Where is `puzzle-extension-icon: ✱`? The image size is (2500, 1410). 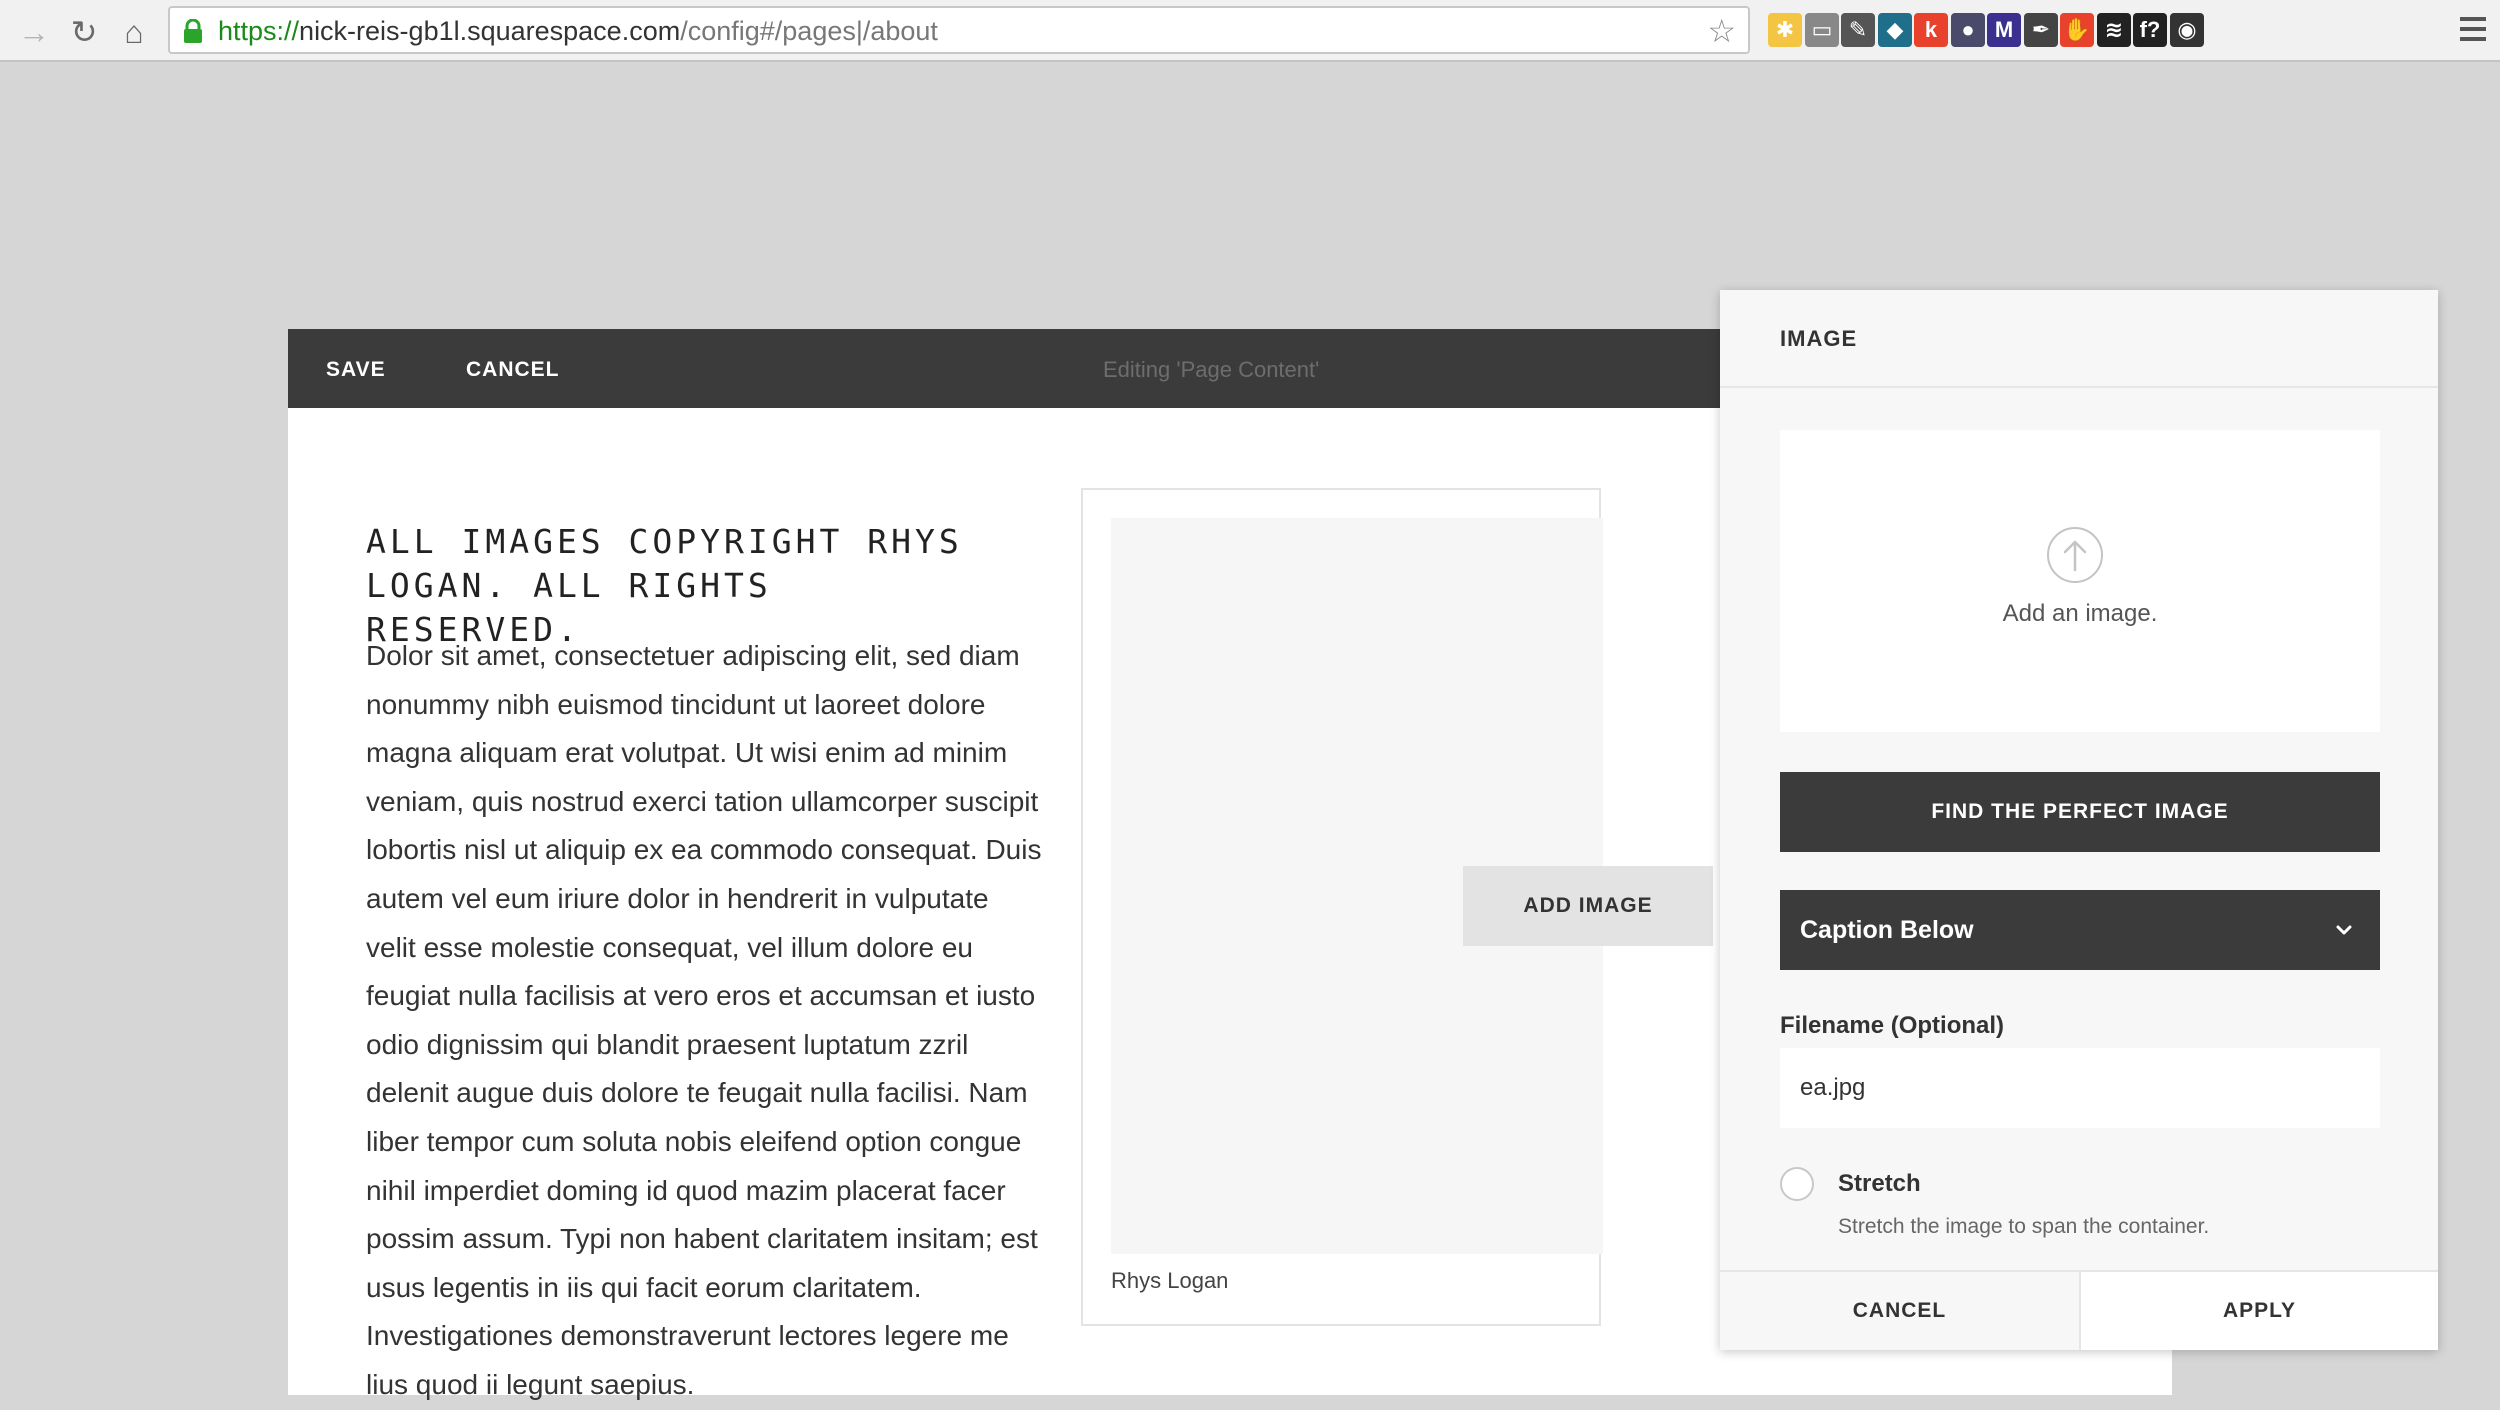
puzzle-extension-icon: ✱ is located at coordinates (1785, 30).